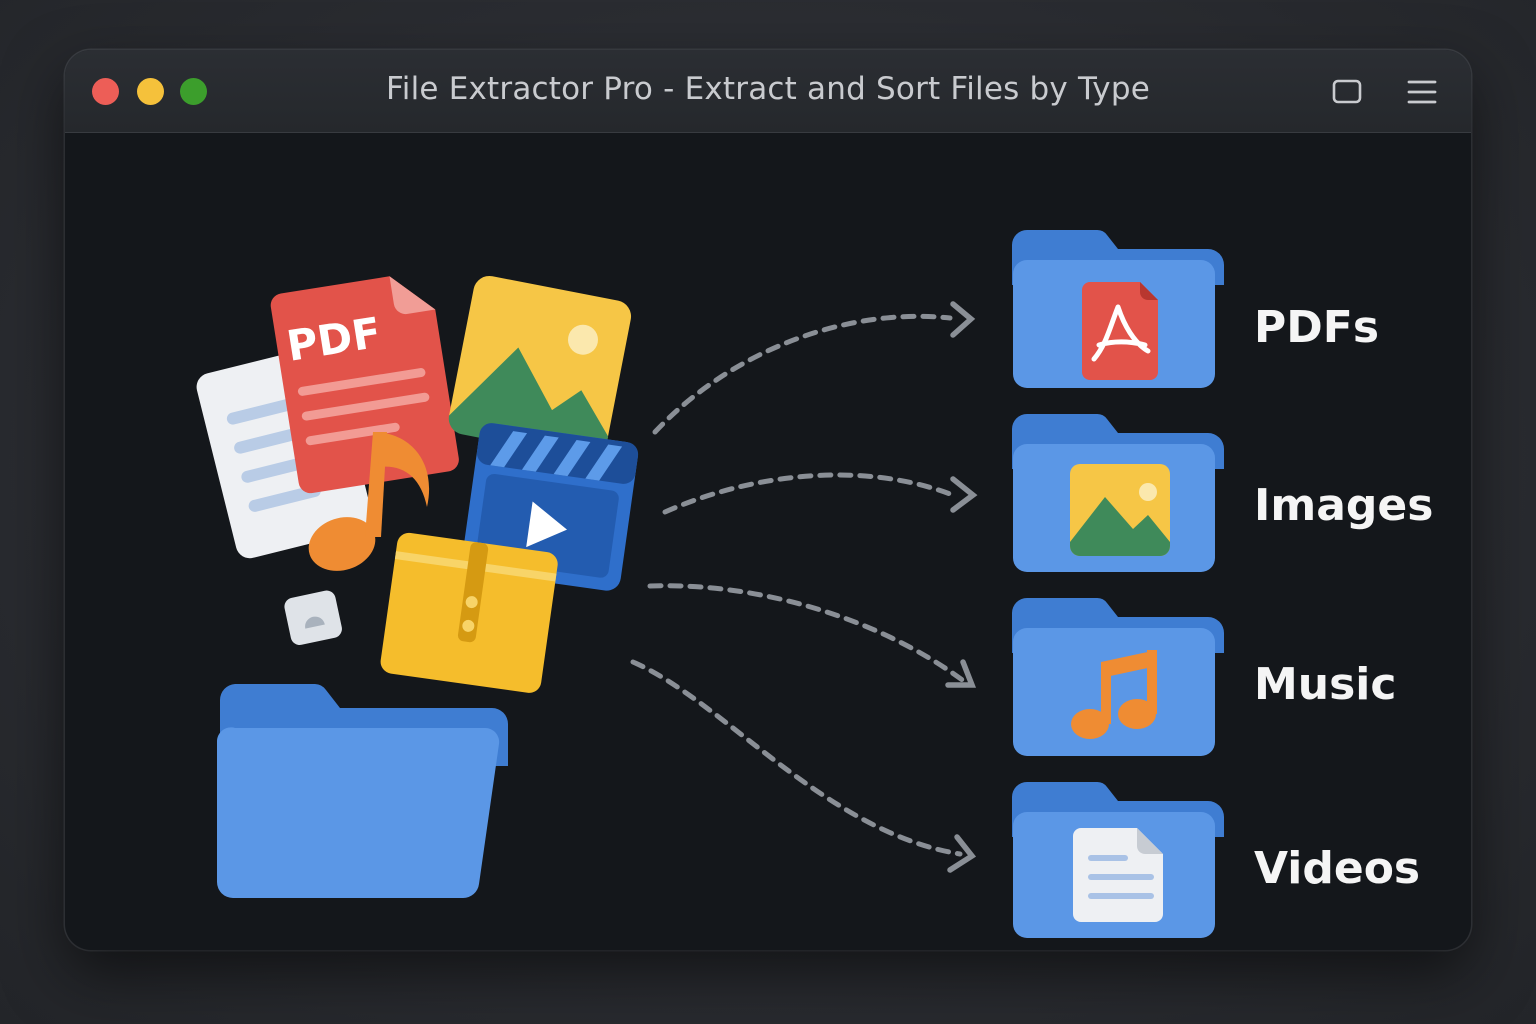  What do you see at coordinates (1344, 505) in the screenshot?
I see `folder-label-images: Images` at bounding box center [1344, 505].